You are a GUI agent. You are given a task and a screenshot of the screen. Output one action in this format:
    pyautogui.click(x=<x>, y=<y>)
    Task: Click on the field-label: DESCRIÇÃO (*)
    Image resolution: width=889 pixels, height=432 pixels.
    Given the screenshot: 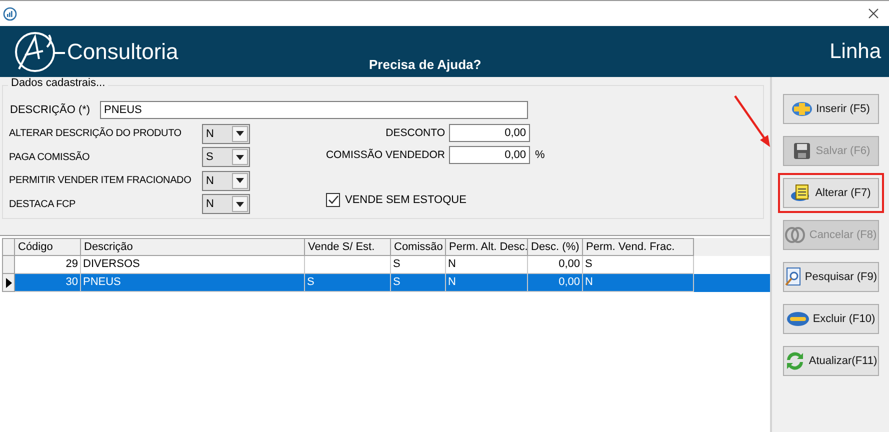 What is the action you would take?
    pyautogui.click(x=51, y=110)
    